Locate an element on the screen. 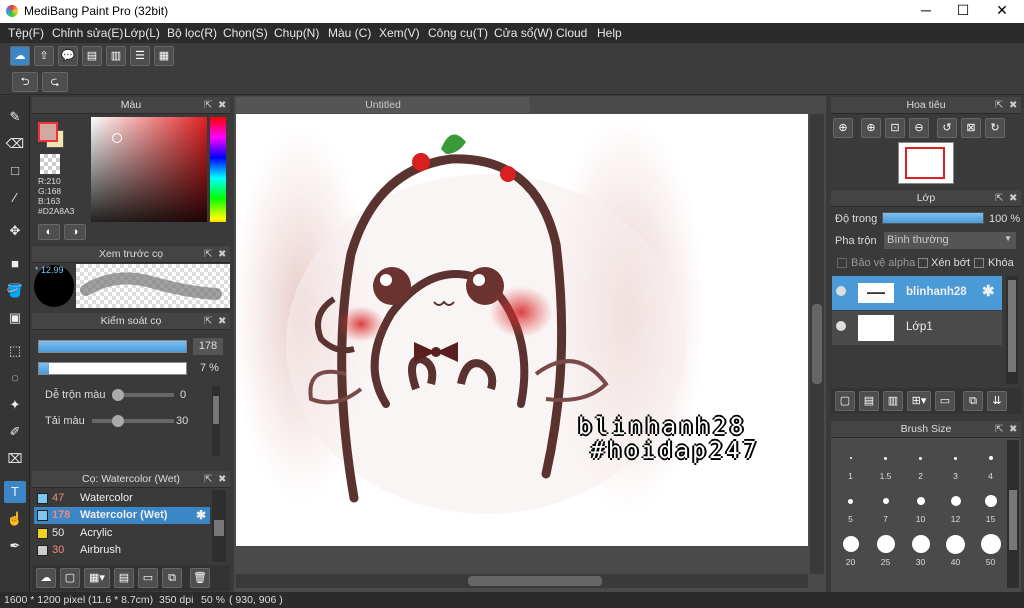  magic-wand-tool-icon: ✦ is located at coordinates (15, 405).